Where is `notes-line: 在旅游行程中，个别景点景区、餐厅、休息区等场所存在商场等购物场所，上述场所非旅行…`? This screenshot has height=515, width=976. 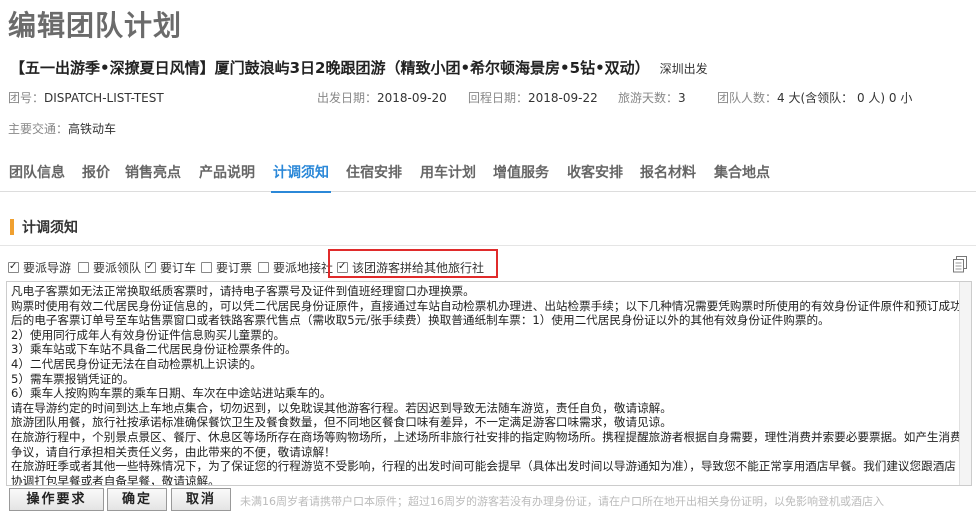 notes-line: 在旅游行程中，个别景点景区、餐厅、休息区等场所存在商场等购物场所，上述场所非旅行… is located at coordinates (486, 444).